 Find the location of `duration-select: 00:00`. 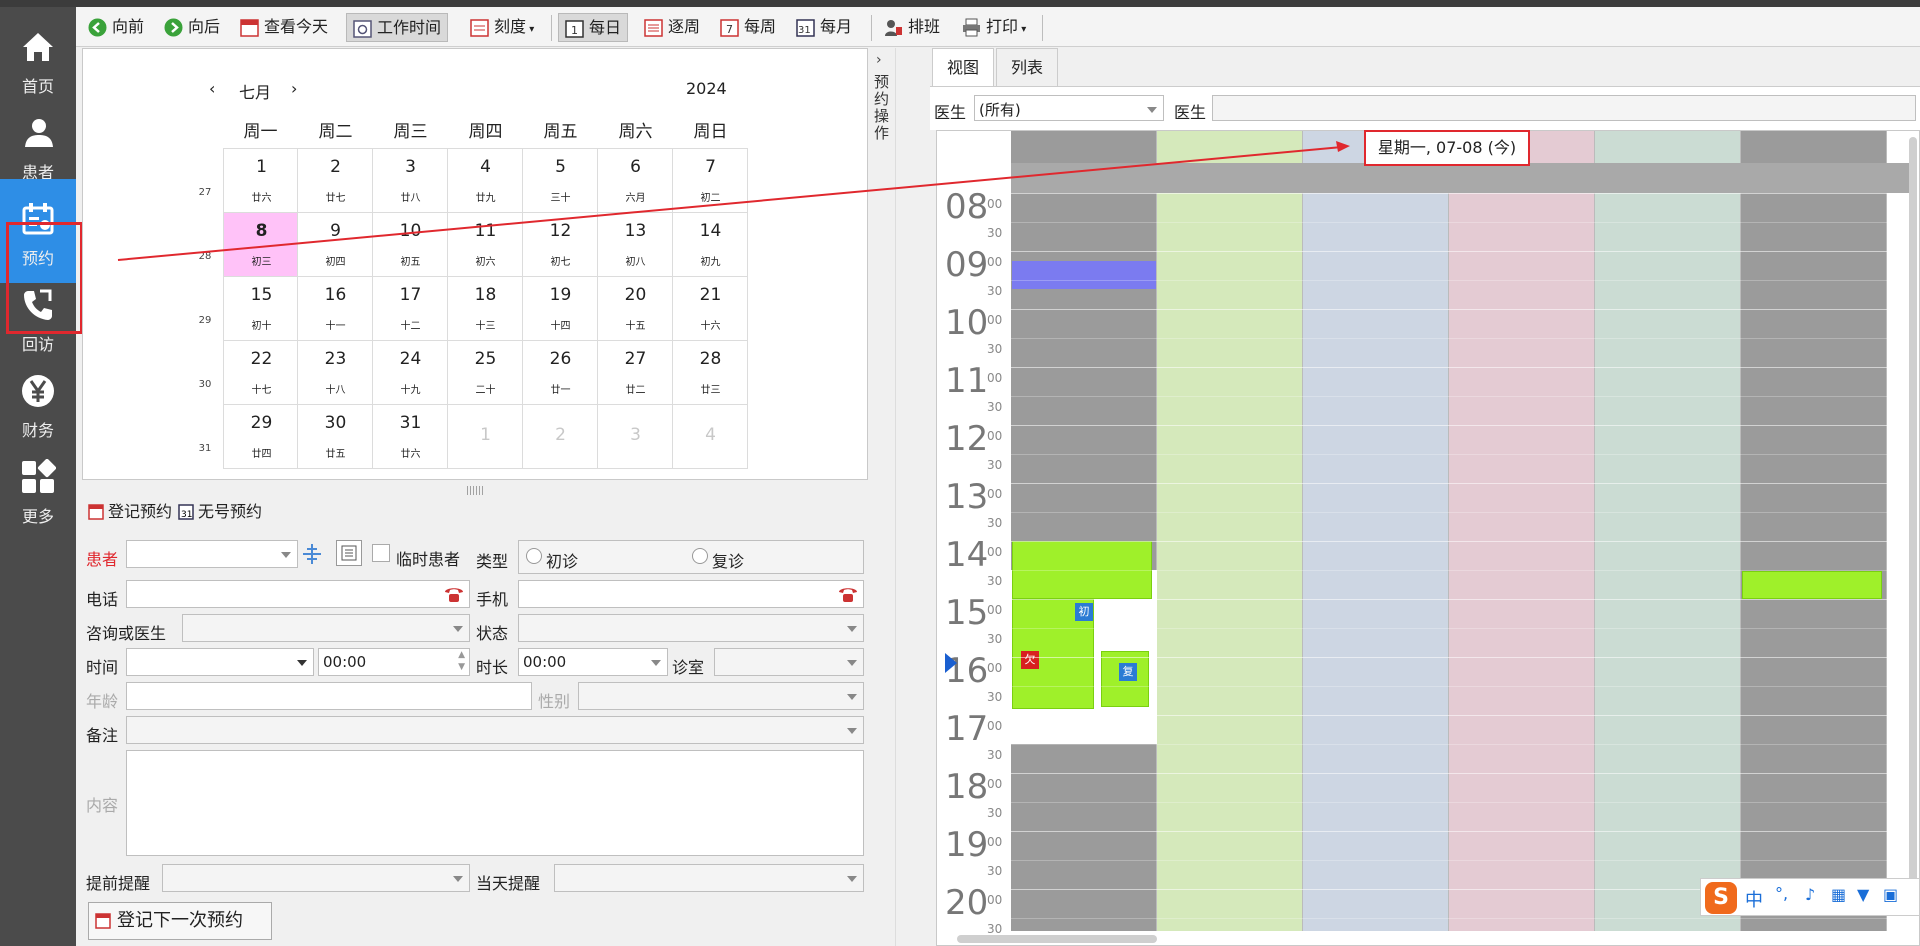

duration-select: 00:00 is located at coordinates (593, 662).